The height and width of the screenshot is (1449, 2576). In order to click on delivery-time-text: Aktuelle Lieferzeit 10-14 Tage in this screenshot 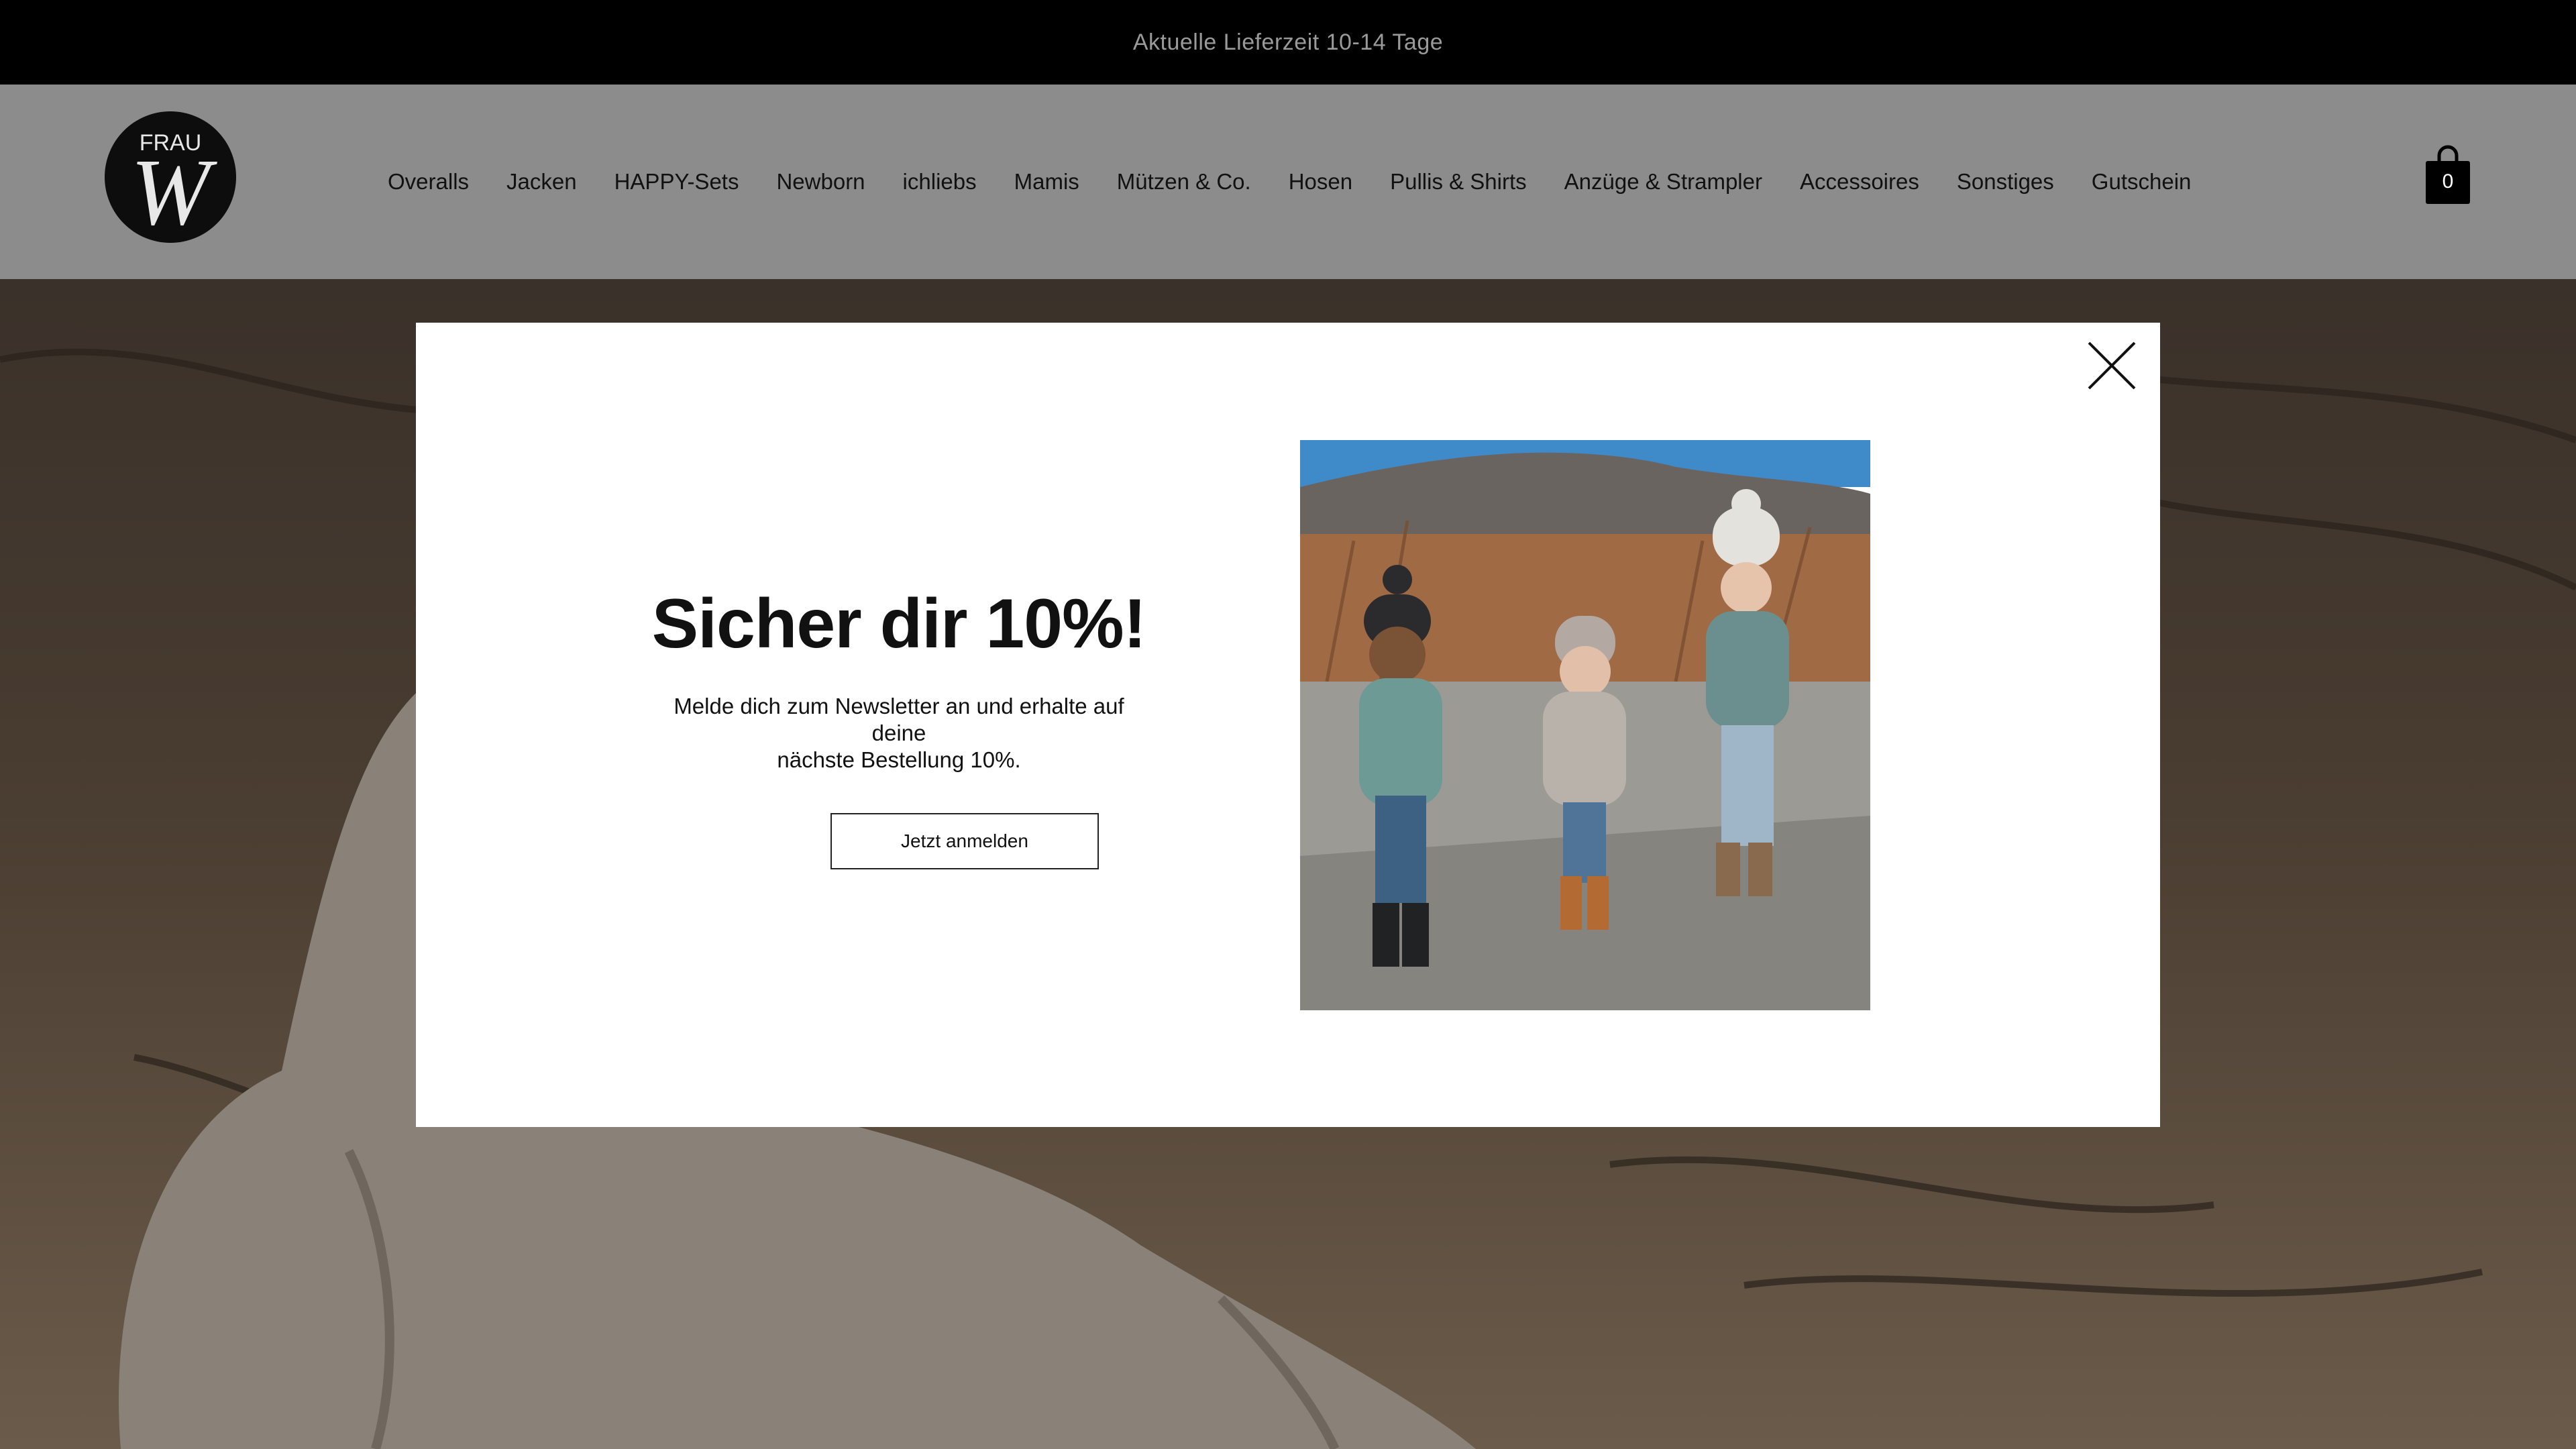, I will do `click(1288, 42)`.